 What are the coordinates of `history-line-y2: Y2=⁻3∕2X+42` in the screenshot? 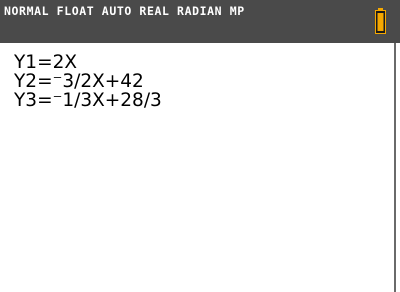 It's located at (79, 81).